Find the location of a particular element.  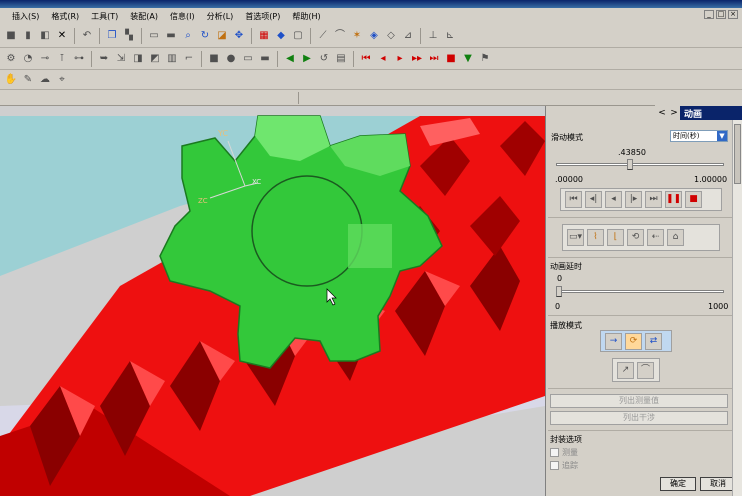

extrude-icon: ◩ is located at coordinates (155, 59).